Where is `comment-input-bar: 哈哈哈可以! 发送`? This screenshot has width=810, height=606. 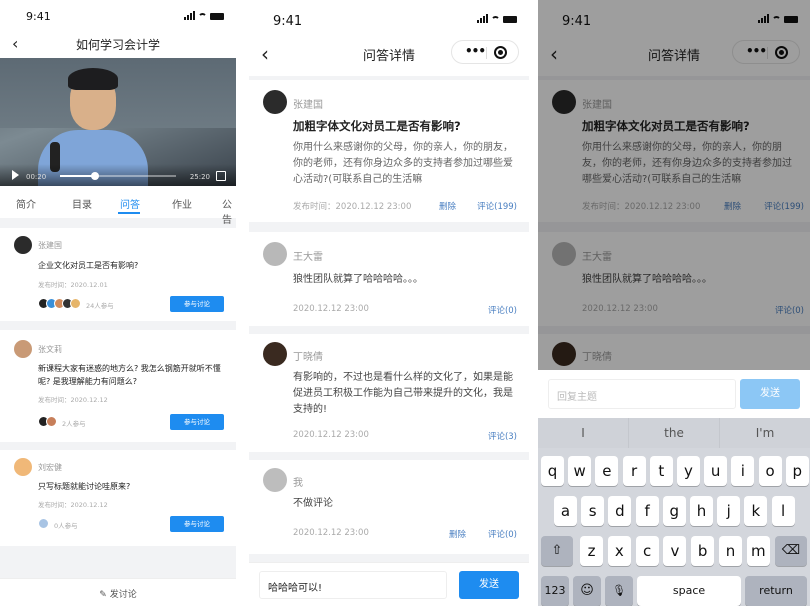
comment-input-bar: 哈哈哈可以! 发送 is located at coordinates (389, 584).